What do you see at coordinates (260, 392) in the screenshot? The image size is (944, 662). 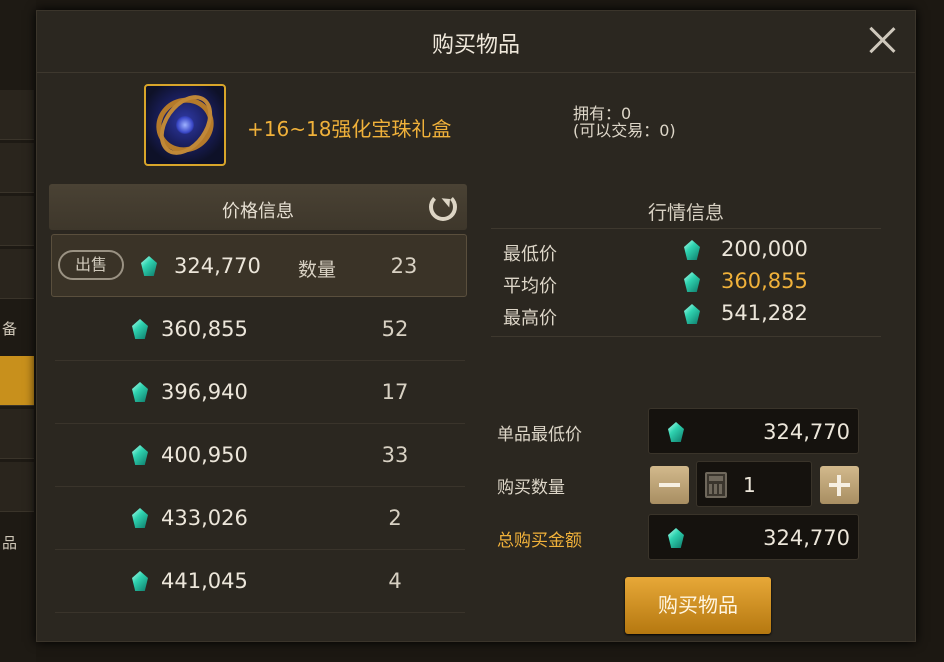 I see `price-row: 396,940 17` at bounding box center [260, 392].